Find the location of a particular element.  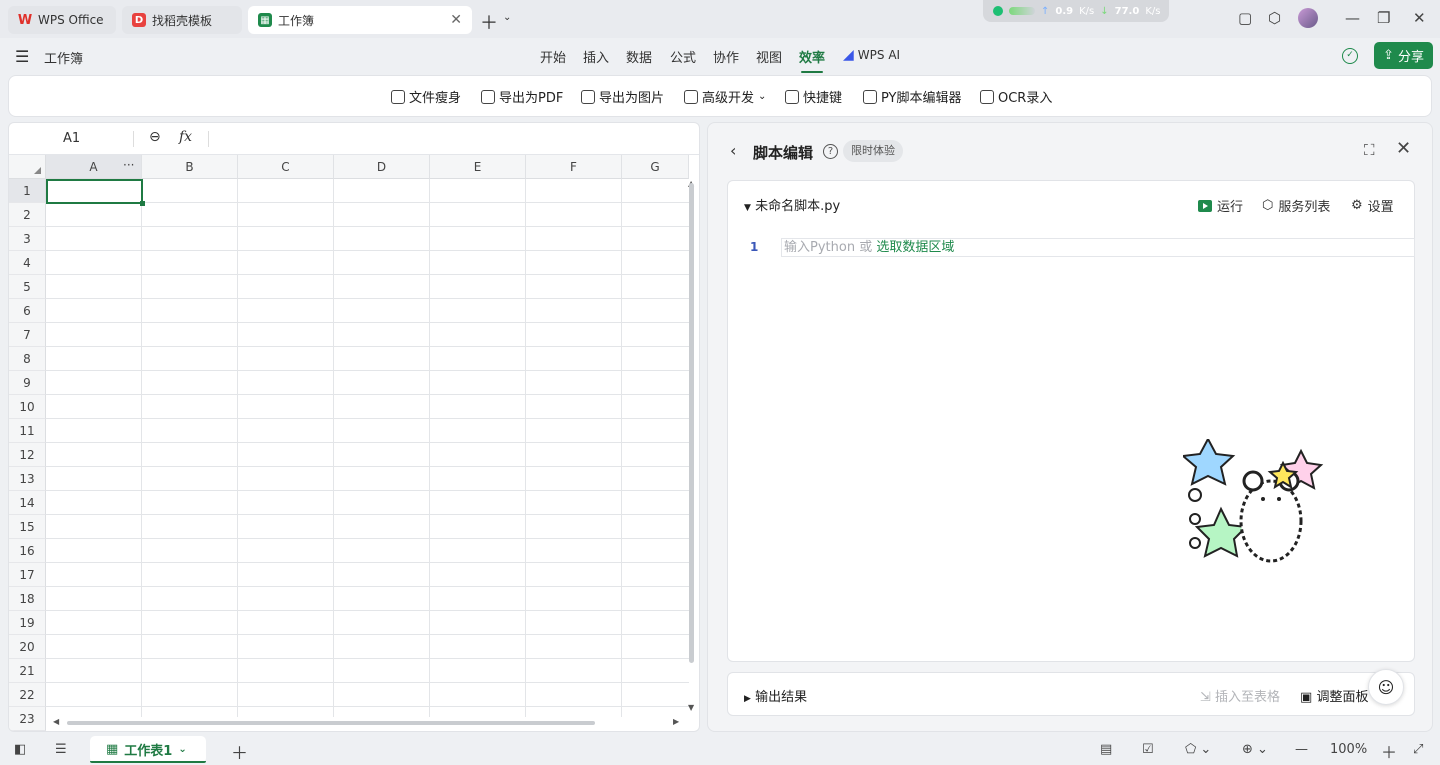

active-cell-a1 is located at coordinates (95, 192).